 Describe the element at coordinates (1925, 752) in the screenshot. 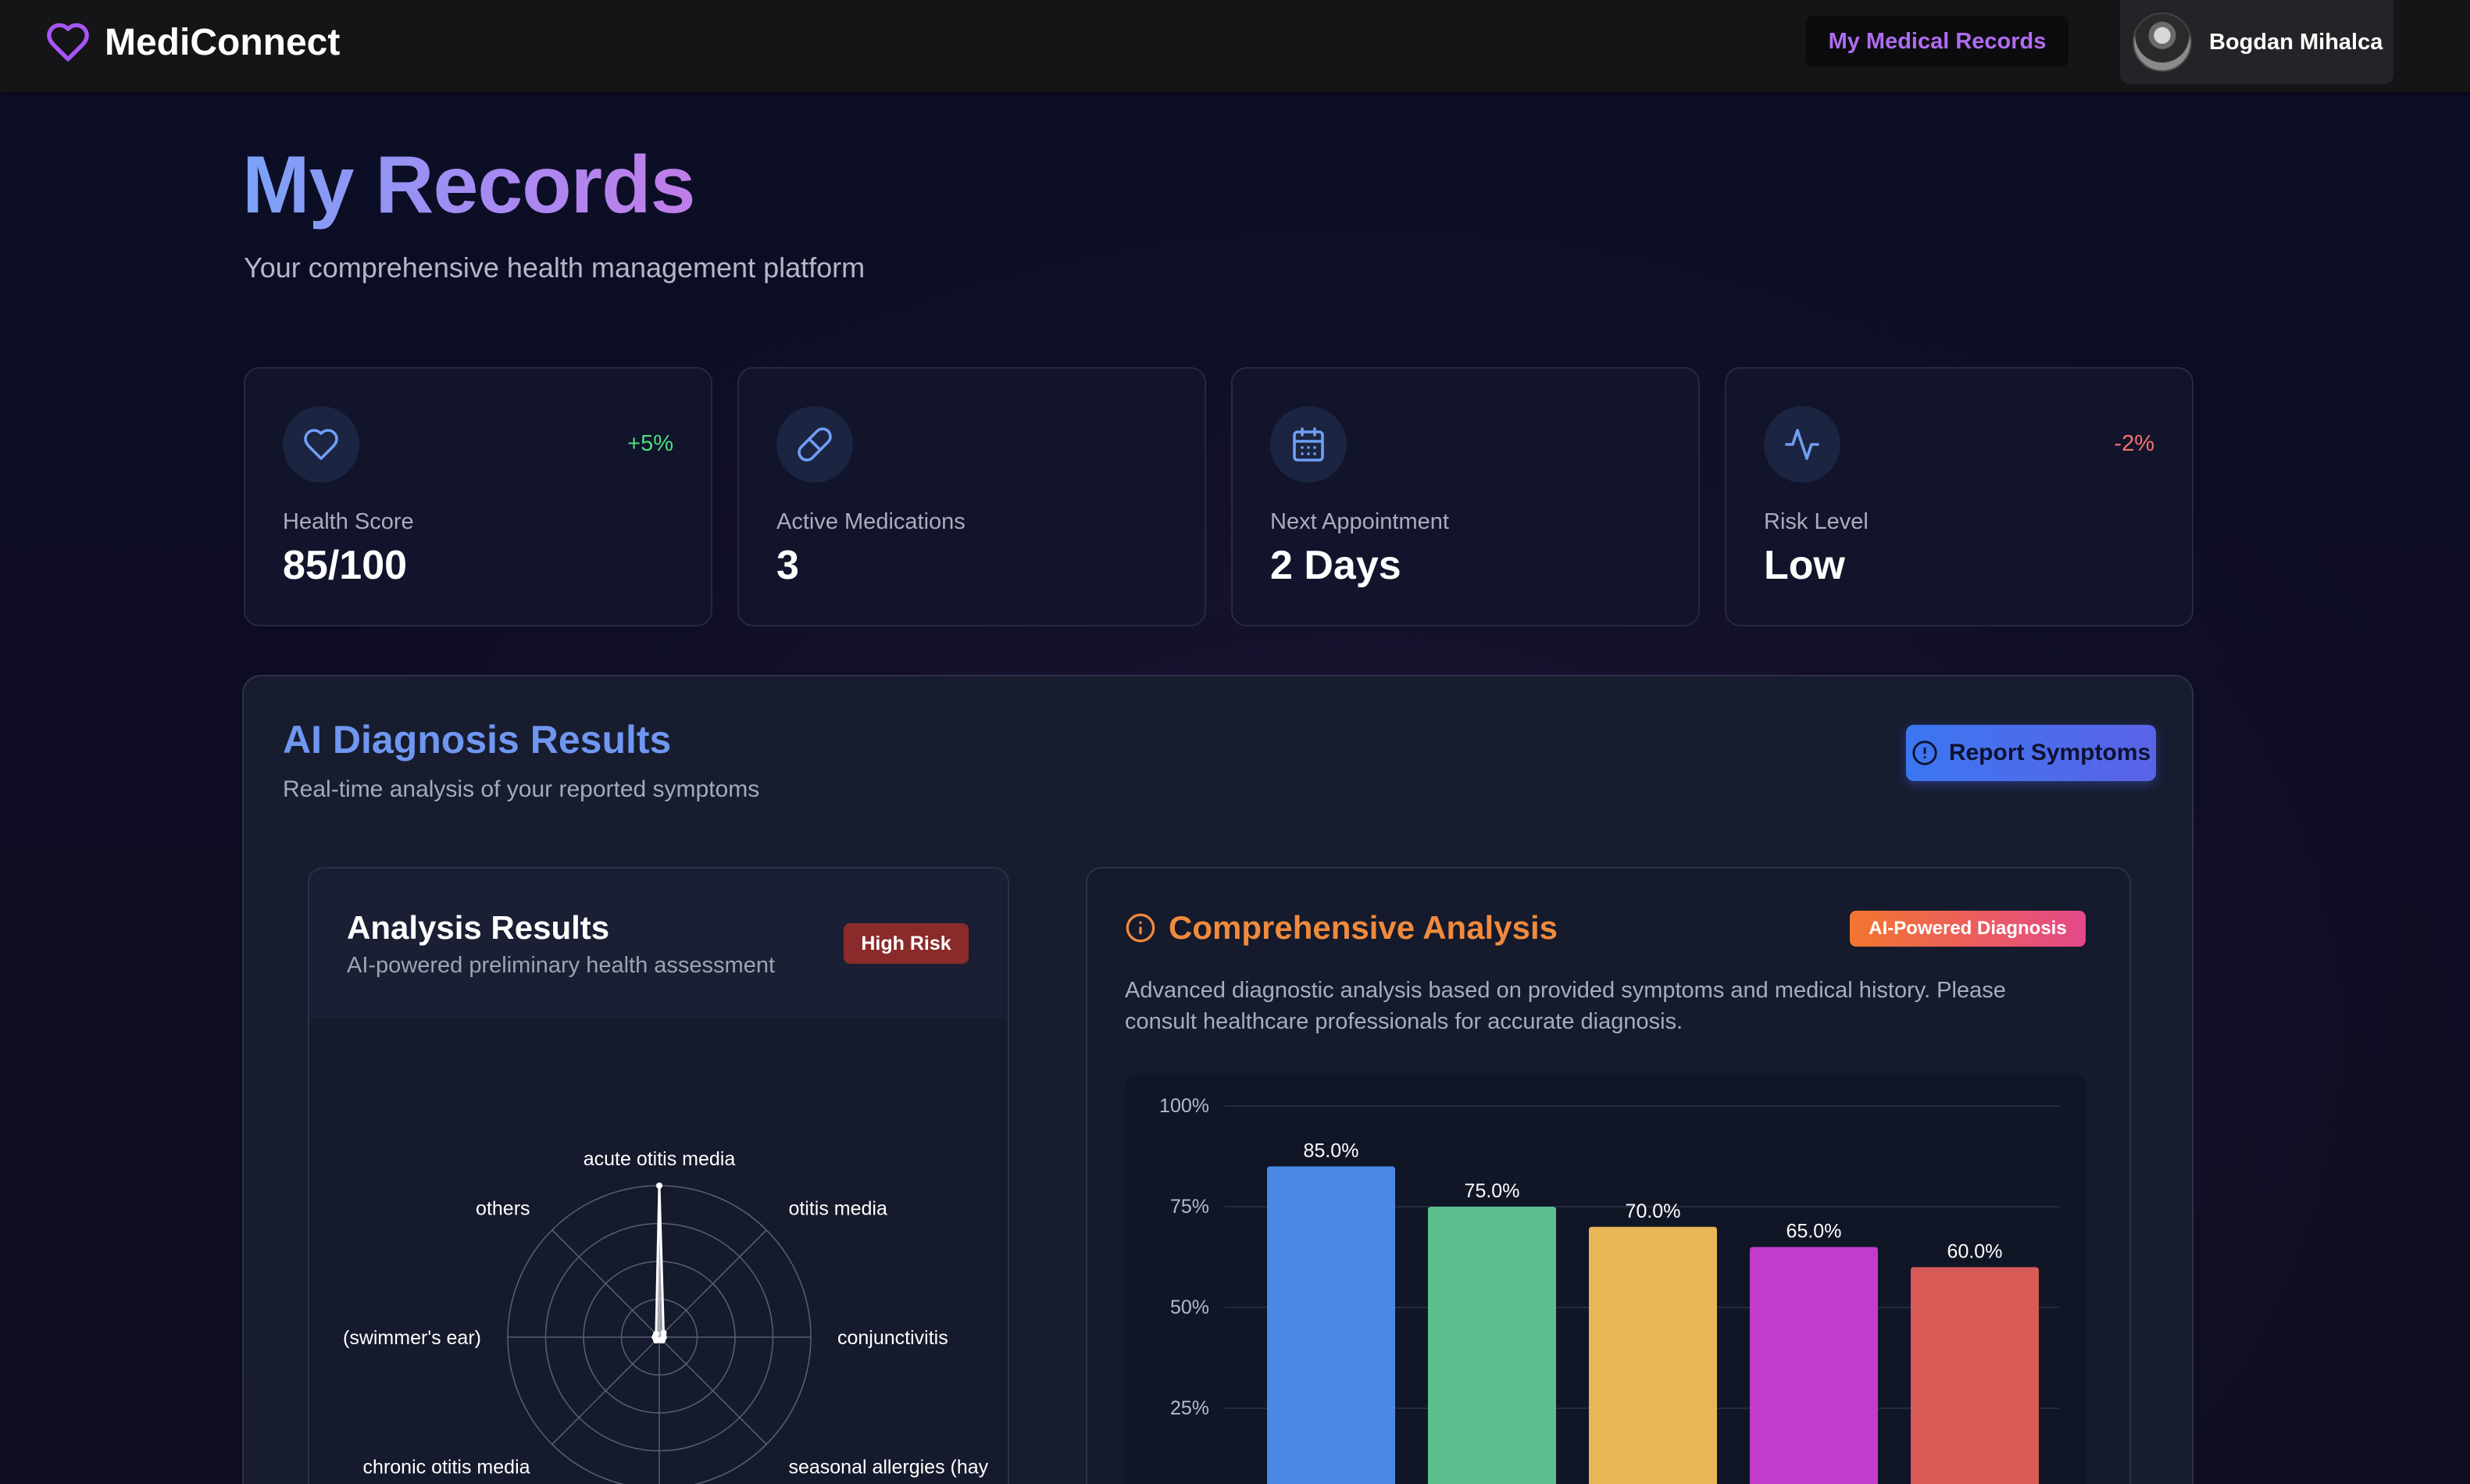

I see `alert-circle-icon` at that location.